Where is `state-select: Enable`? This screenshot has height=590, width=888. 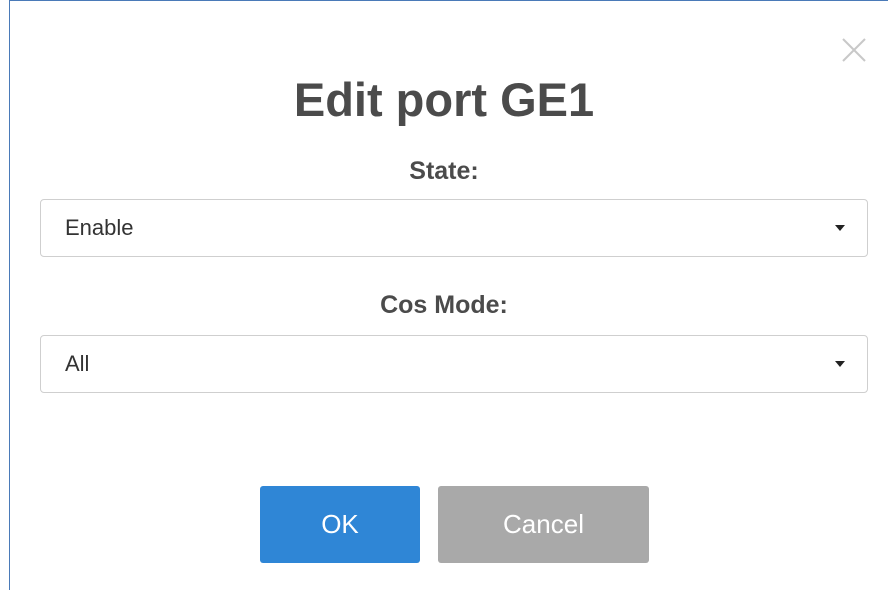 state-select: Enable is located at coordinates (454, 228).